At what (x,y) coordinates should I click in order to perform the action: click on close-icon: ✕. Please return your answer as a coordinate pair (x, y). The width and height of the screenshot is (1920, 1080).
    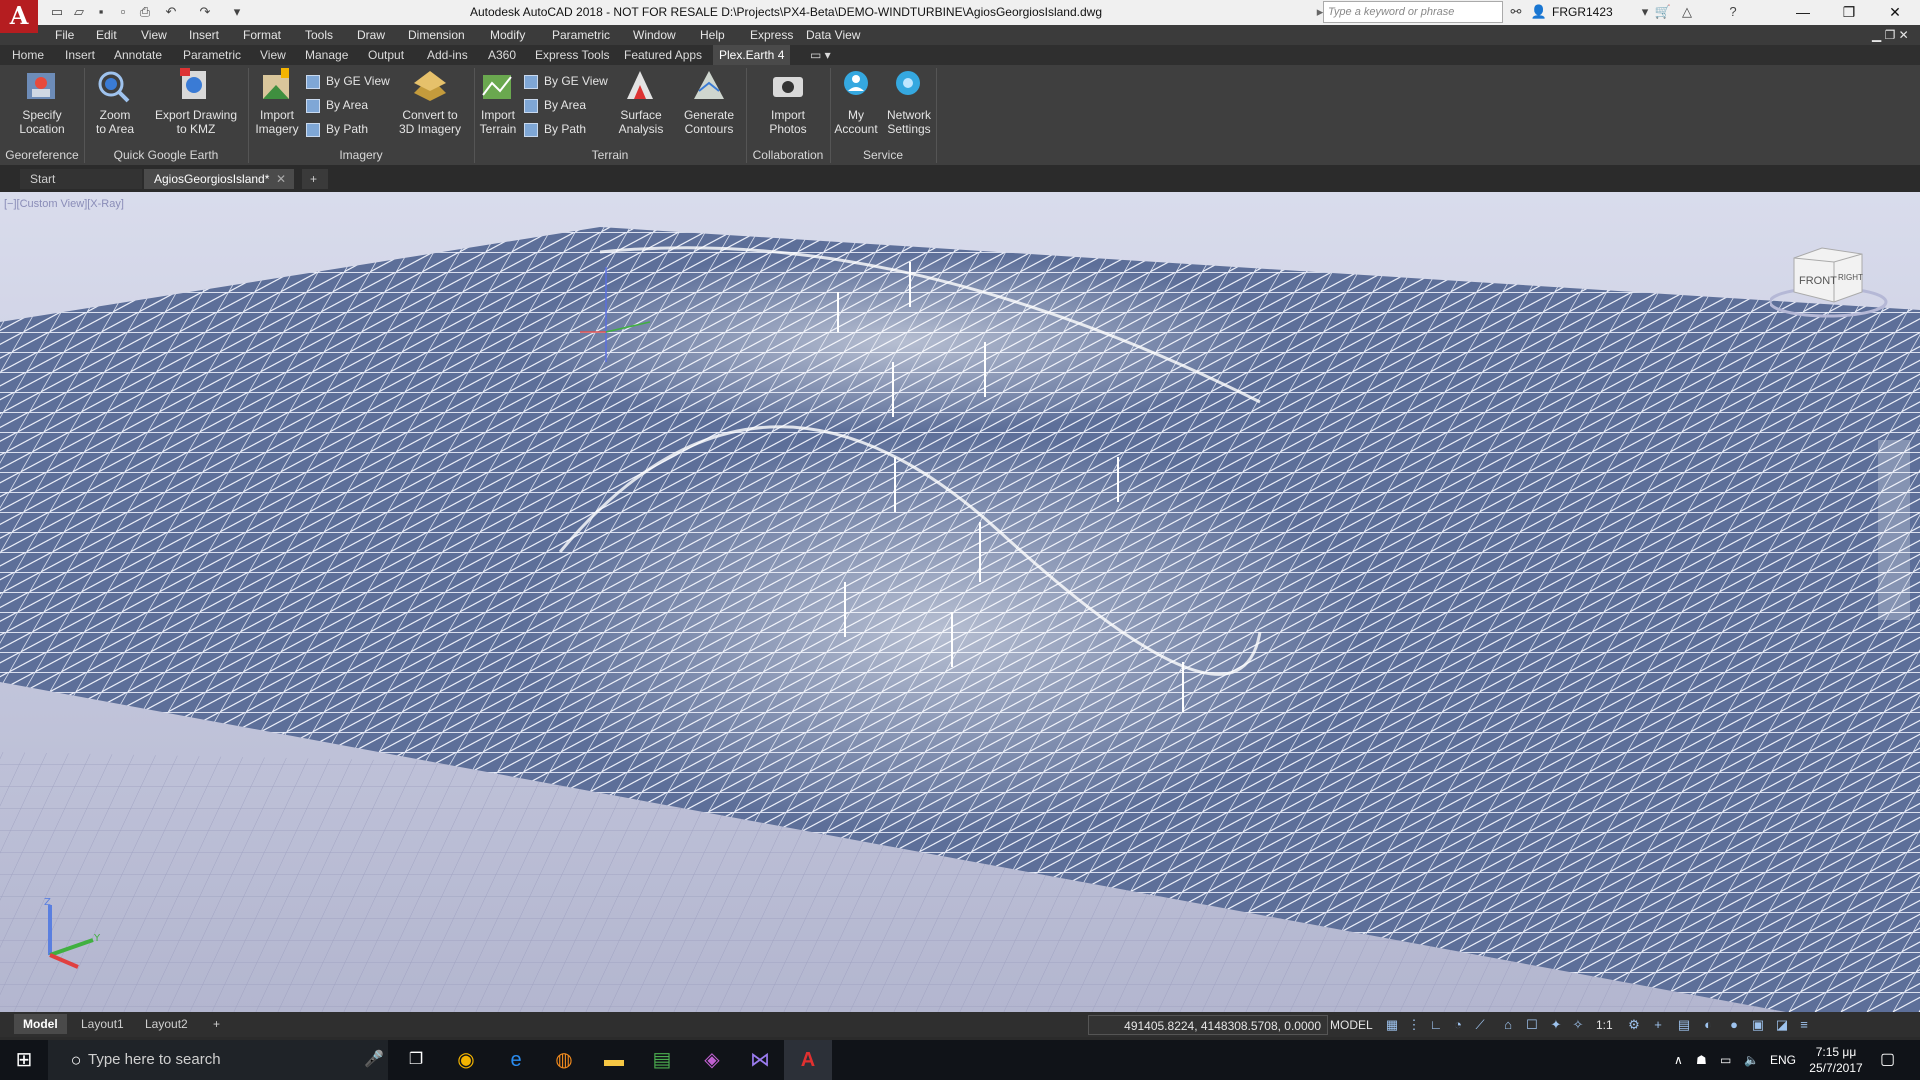
    Looking at the image, I should click on (1895, 12).